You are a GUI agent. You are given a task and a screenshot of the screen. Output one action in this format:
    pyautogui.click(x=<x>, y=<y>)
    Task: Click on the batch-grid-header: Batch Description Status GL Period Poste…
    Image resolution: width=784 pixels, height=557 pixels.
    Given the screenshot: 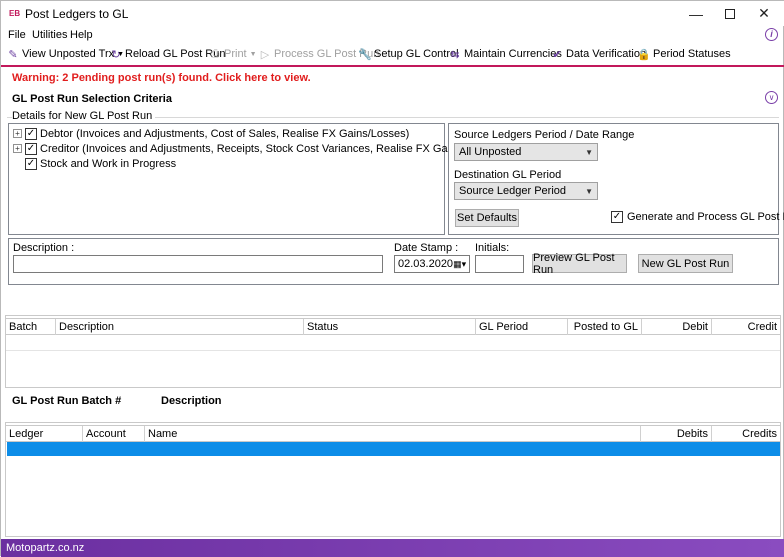 What is the action you would take?
    pyautogui.click(x=393, y=326)
    